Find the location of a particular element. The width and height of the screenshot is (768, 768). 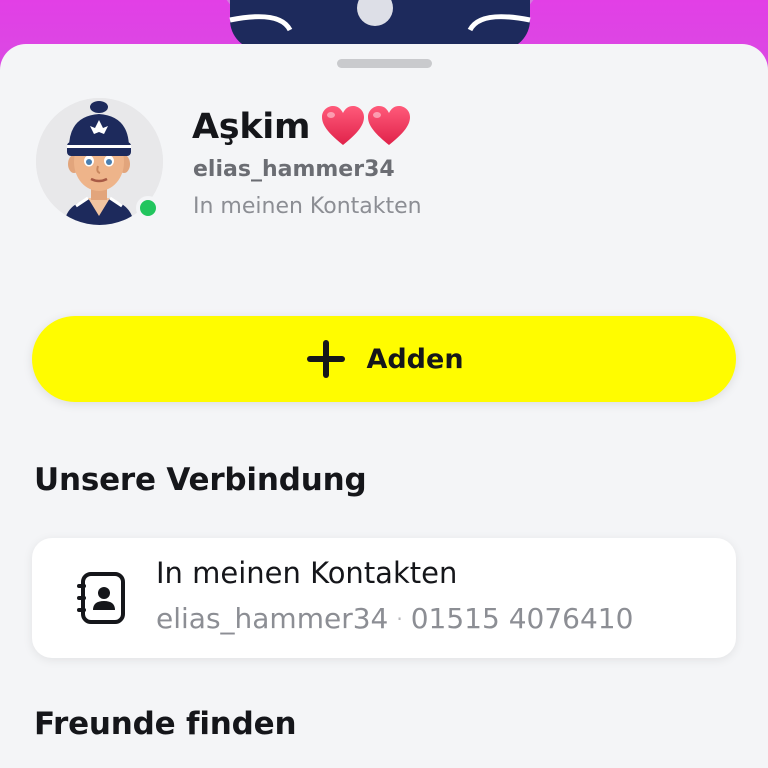

add-friend-button: Adden is located at coordinates (384, 359).